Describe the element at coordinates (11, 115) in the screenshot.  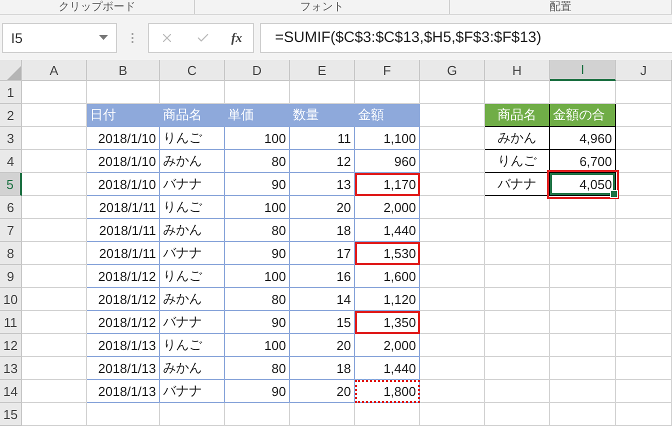
I see `row-header: 2` at that location.